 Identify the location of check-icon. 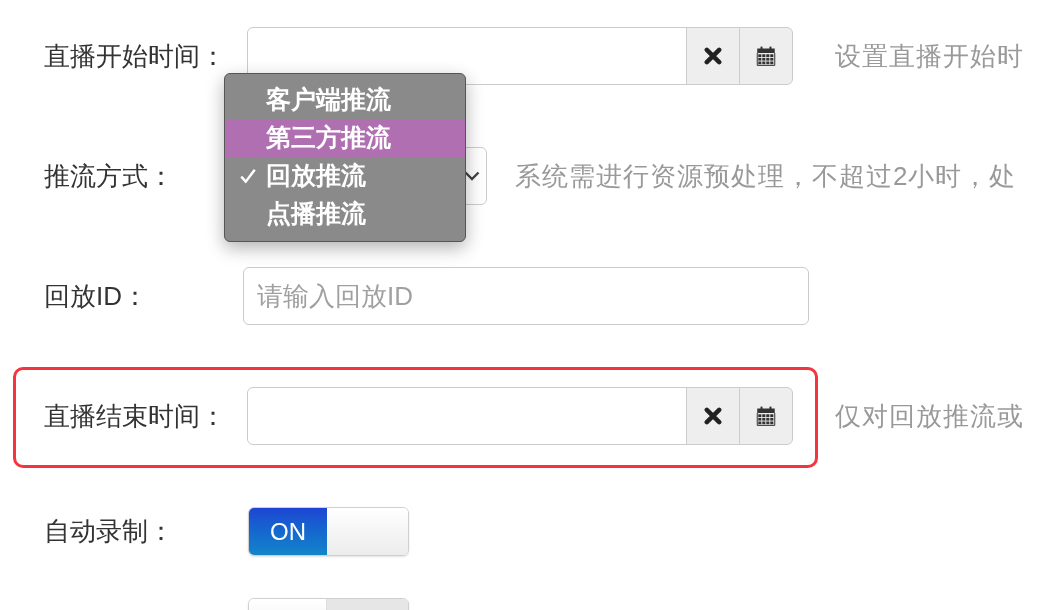
(247, 176).